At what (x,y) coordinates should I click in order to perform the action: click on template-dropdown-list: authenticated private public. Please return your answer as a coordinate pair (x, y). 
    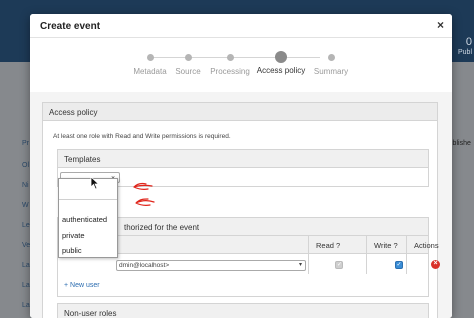
    Looking at the image, I should click on (88, 218).